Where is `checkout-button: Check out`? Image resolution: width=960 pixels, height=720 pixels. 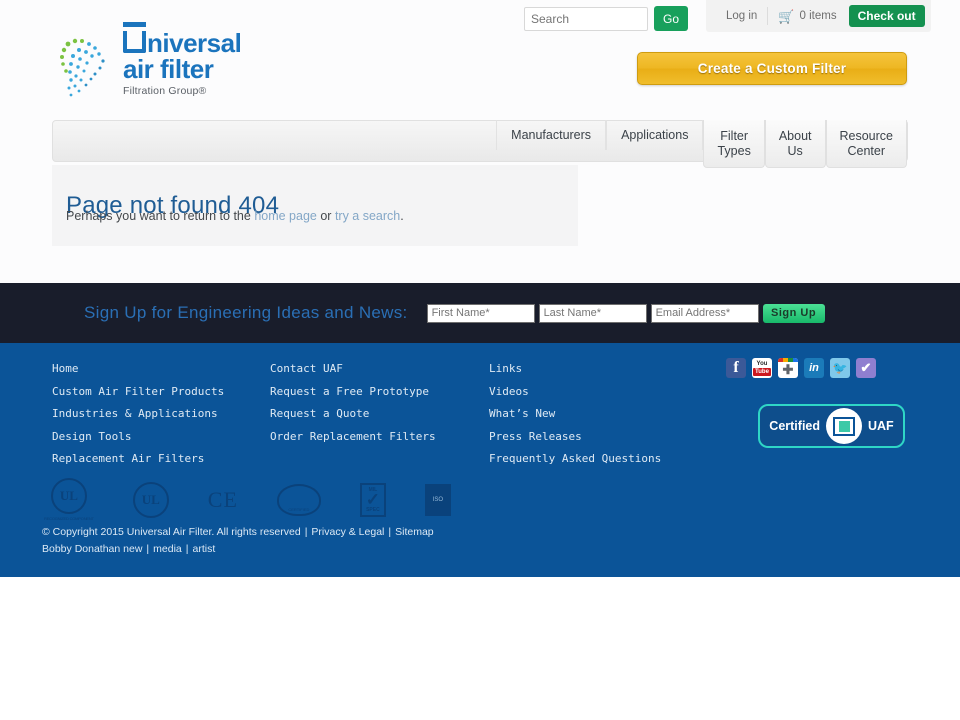 checkout-button: Check out is located at coordinates (886, 16).